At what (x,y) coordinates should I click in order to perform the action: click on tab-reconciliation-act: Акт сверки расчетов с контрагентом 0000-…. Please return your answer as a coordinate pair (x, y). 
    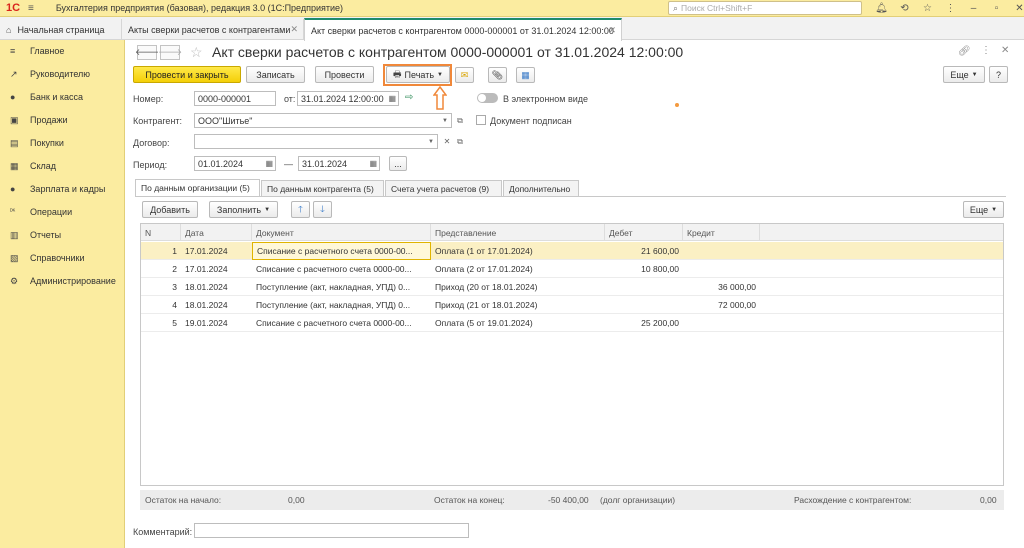
    Looking at the image, I should click on (463, 29).